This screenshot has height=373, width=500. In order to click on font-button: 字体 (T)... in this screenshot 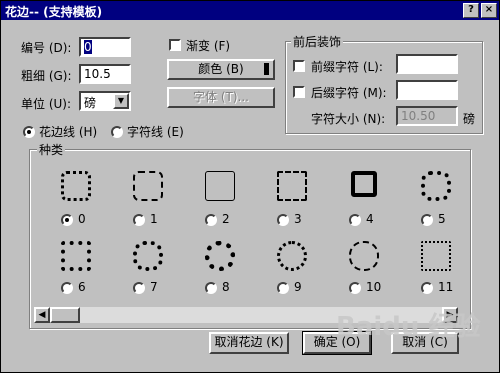, I will do `click(221, 97)`.